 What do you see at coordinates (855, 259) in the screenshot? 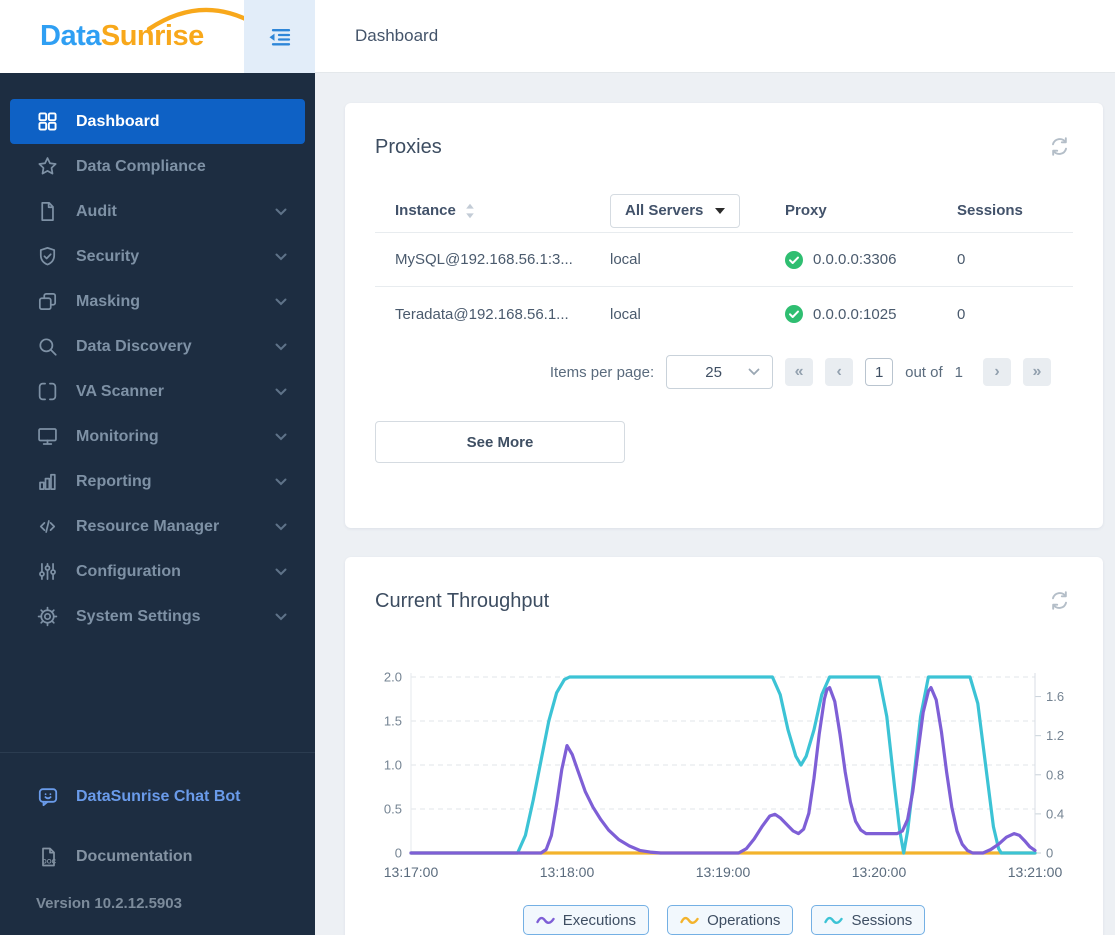
I see `proxy-address: 0.0.0.0:3306` at bounding box center [855, 259].